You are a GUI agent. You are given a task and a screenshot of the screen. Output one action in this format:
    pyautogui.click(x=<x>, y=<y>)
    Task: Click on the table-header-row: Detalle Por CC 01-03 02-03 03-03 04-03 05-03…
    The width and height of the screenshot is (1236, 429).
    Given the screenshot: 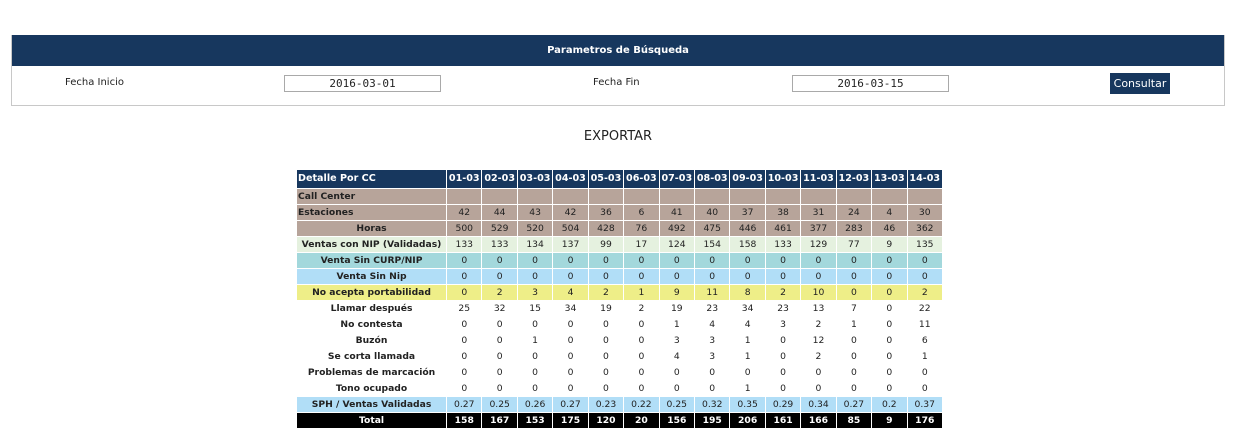 What is the action you would take?
    pyautogui.click(x=619, y=179)
    